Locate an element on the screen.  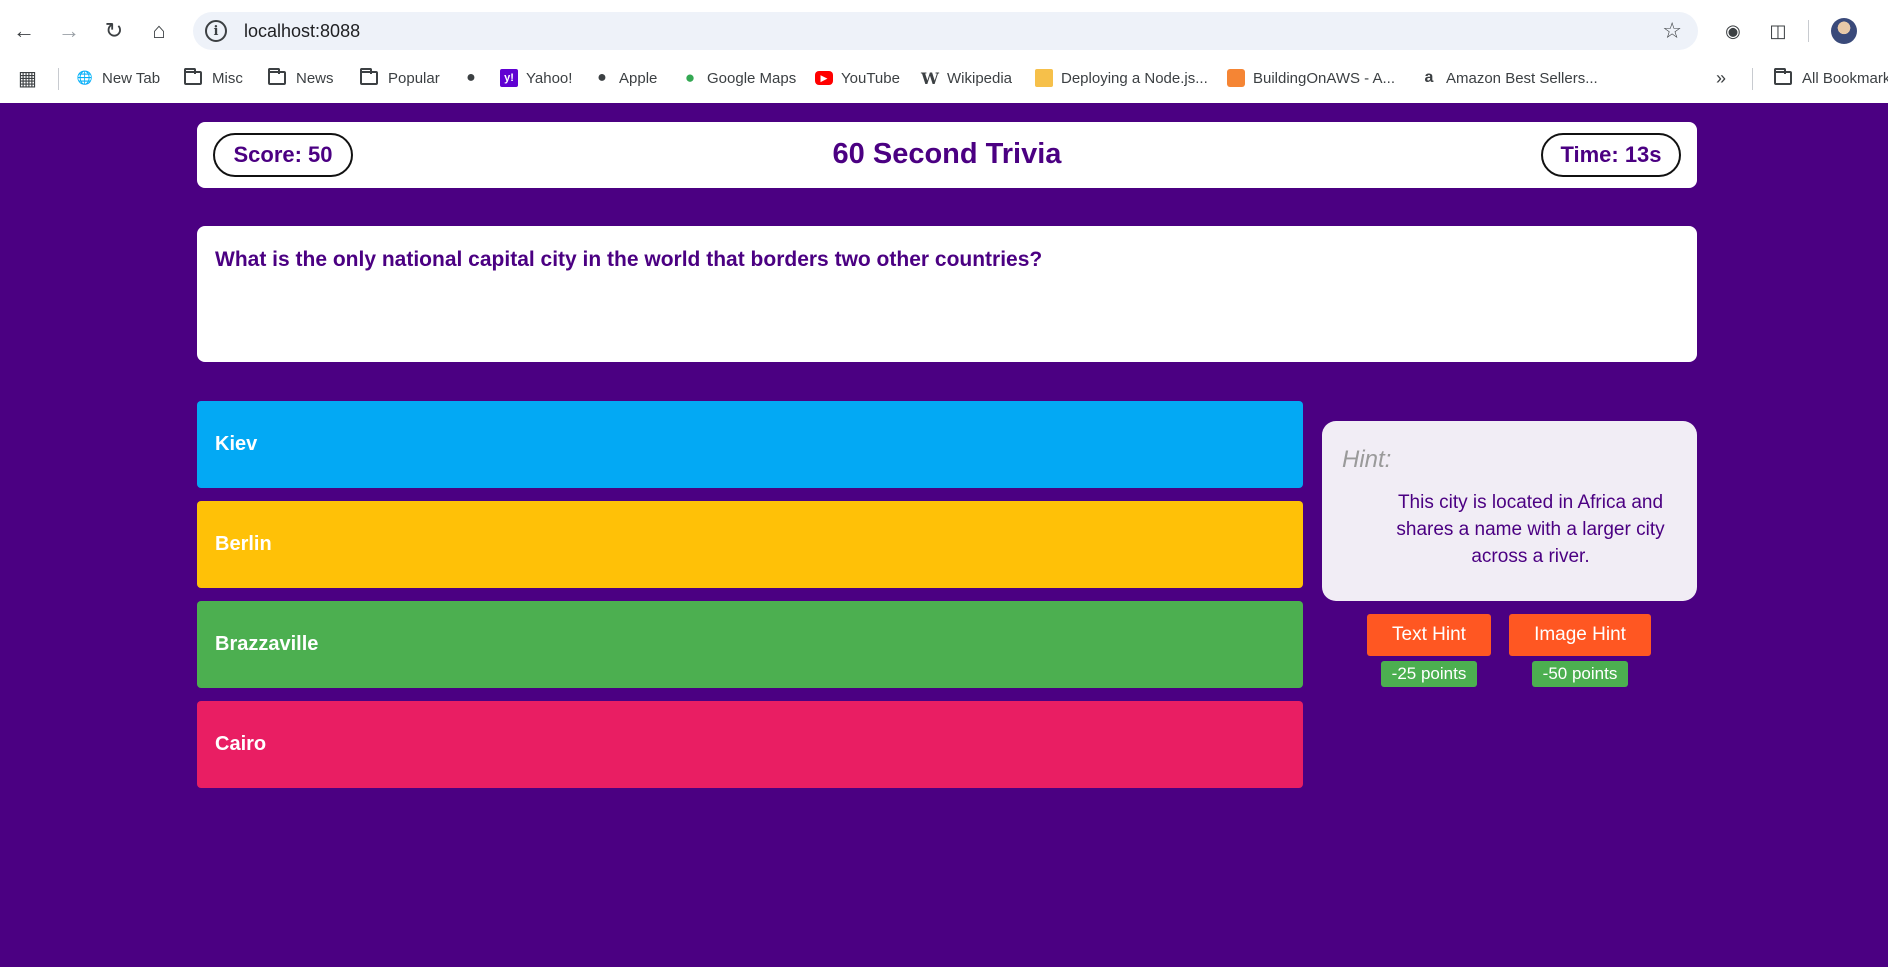
bookmark-popular: Popular is located at coordinates (400, 78).